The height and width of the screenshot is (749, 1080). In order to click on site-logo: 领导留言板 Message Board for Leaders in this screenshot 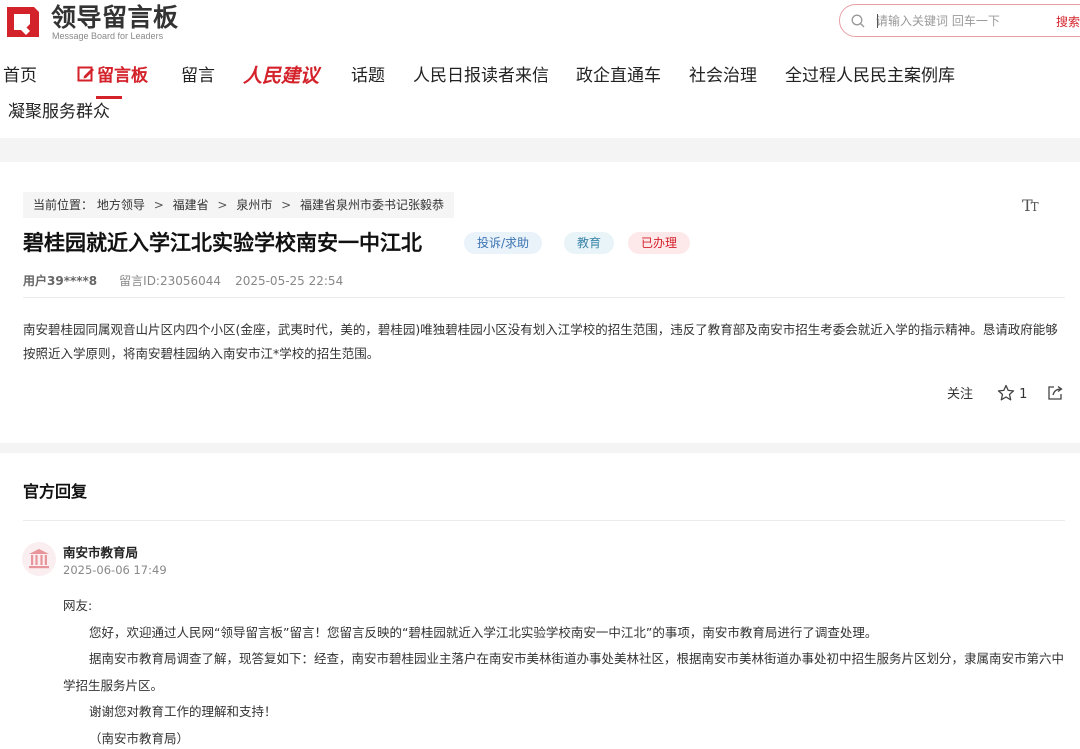, I will do `click(104, 22)`.